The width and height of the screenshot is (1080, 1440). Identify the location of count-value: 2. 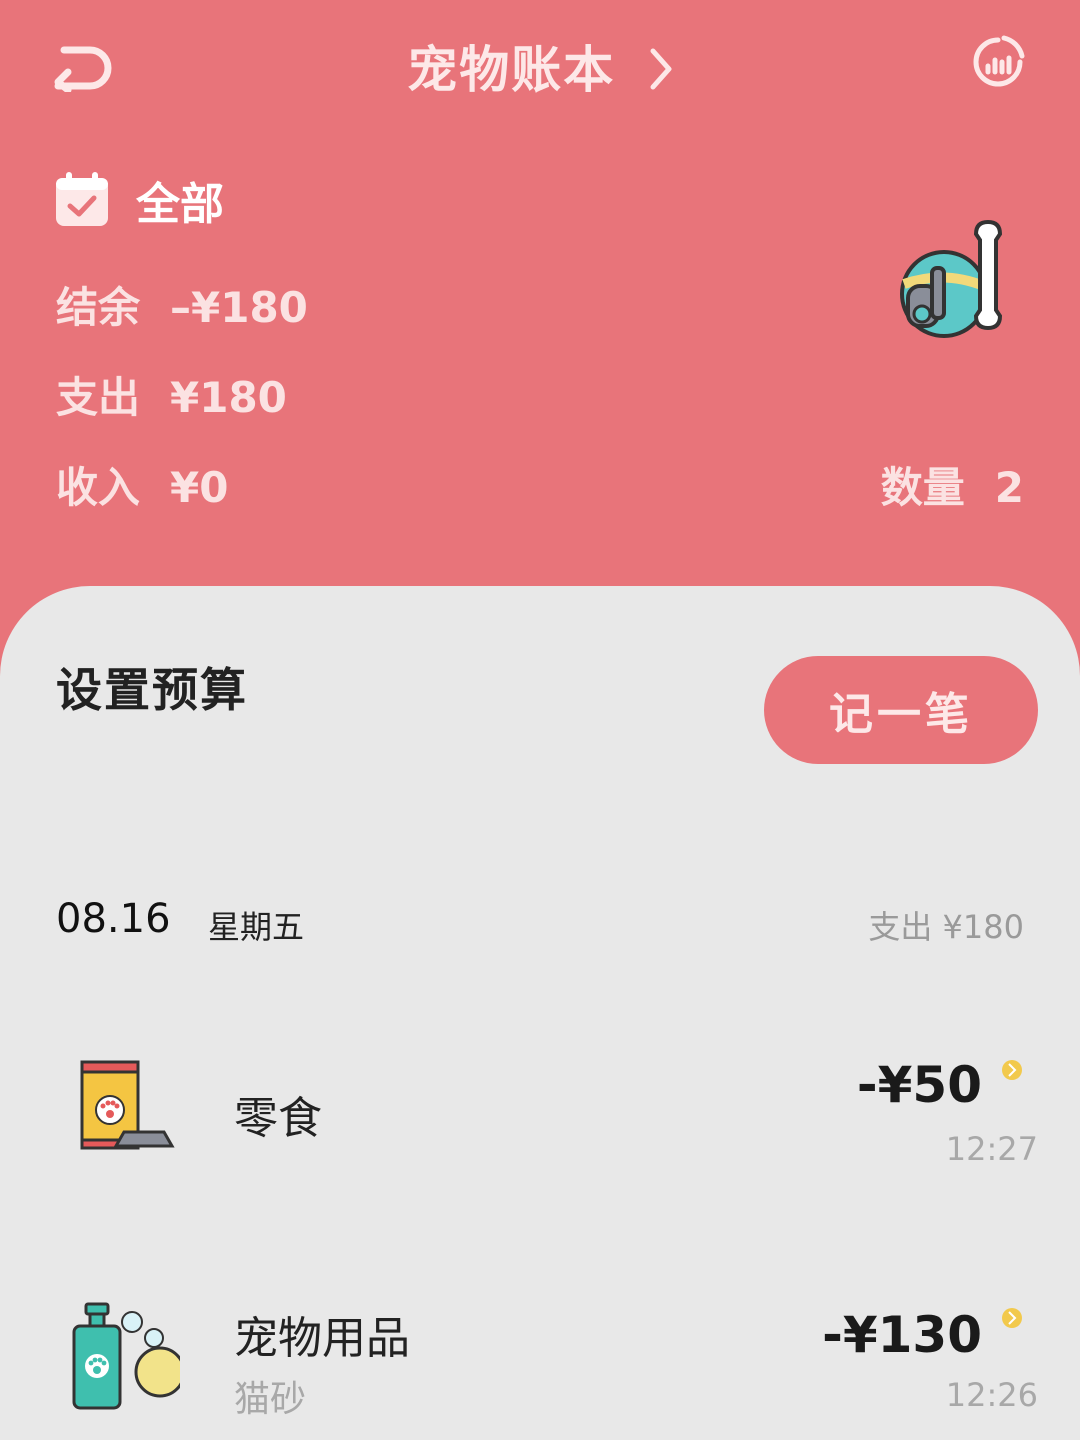
(1009, 487).